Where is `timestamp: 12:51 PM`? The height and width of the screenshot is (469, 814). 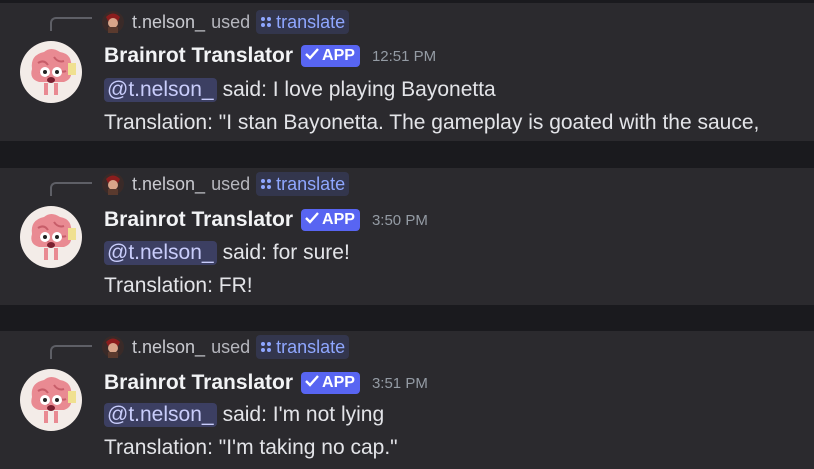
timestamp: 12:51 PM is located at coordinates (404, 56).